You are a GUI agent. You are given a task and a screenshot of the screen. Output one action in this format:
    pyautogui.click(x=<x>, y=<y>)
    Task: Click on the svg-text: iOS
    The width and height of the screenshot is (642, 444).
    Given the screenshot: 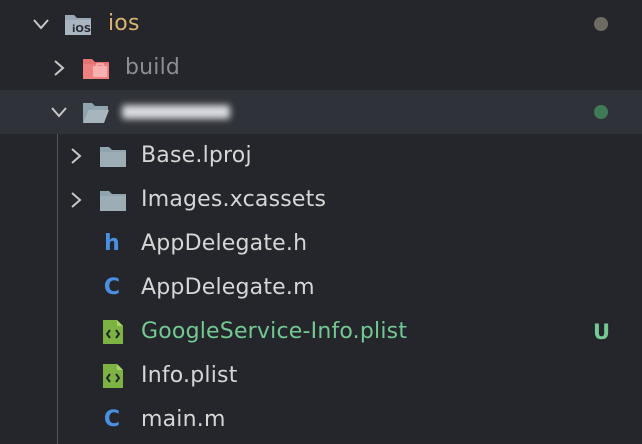 What is the action you would take?
    pyautogui.click(x=81, y=29)
    